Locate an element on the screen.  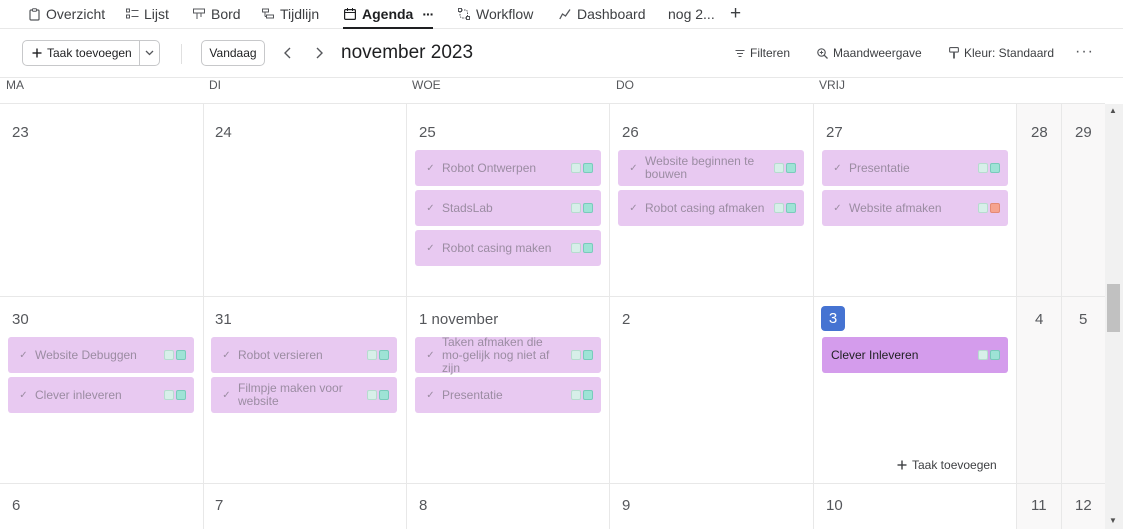
task-card: ✓ Robot casing afmaken is located at coordinates (711, 208).